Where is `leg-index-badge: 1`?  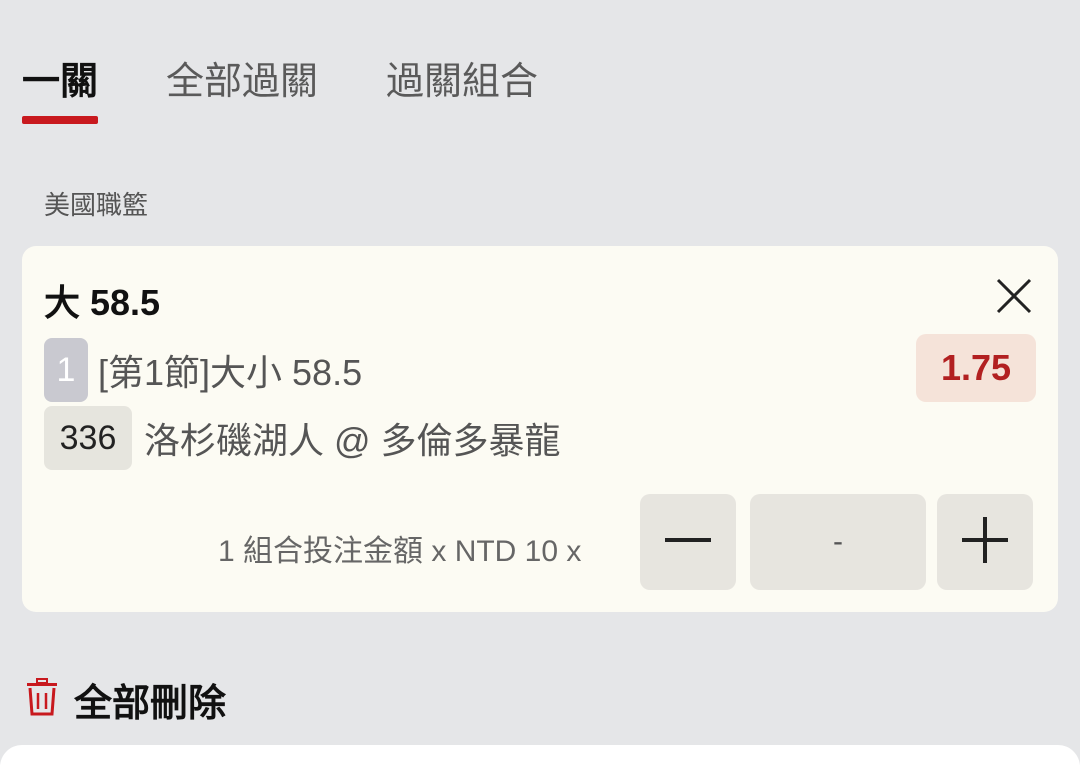
leg-index-badge: 1 is located at coordinates (66, 370).